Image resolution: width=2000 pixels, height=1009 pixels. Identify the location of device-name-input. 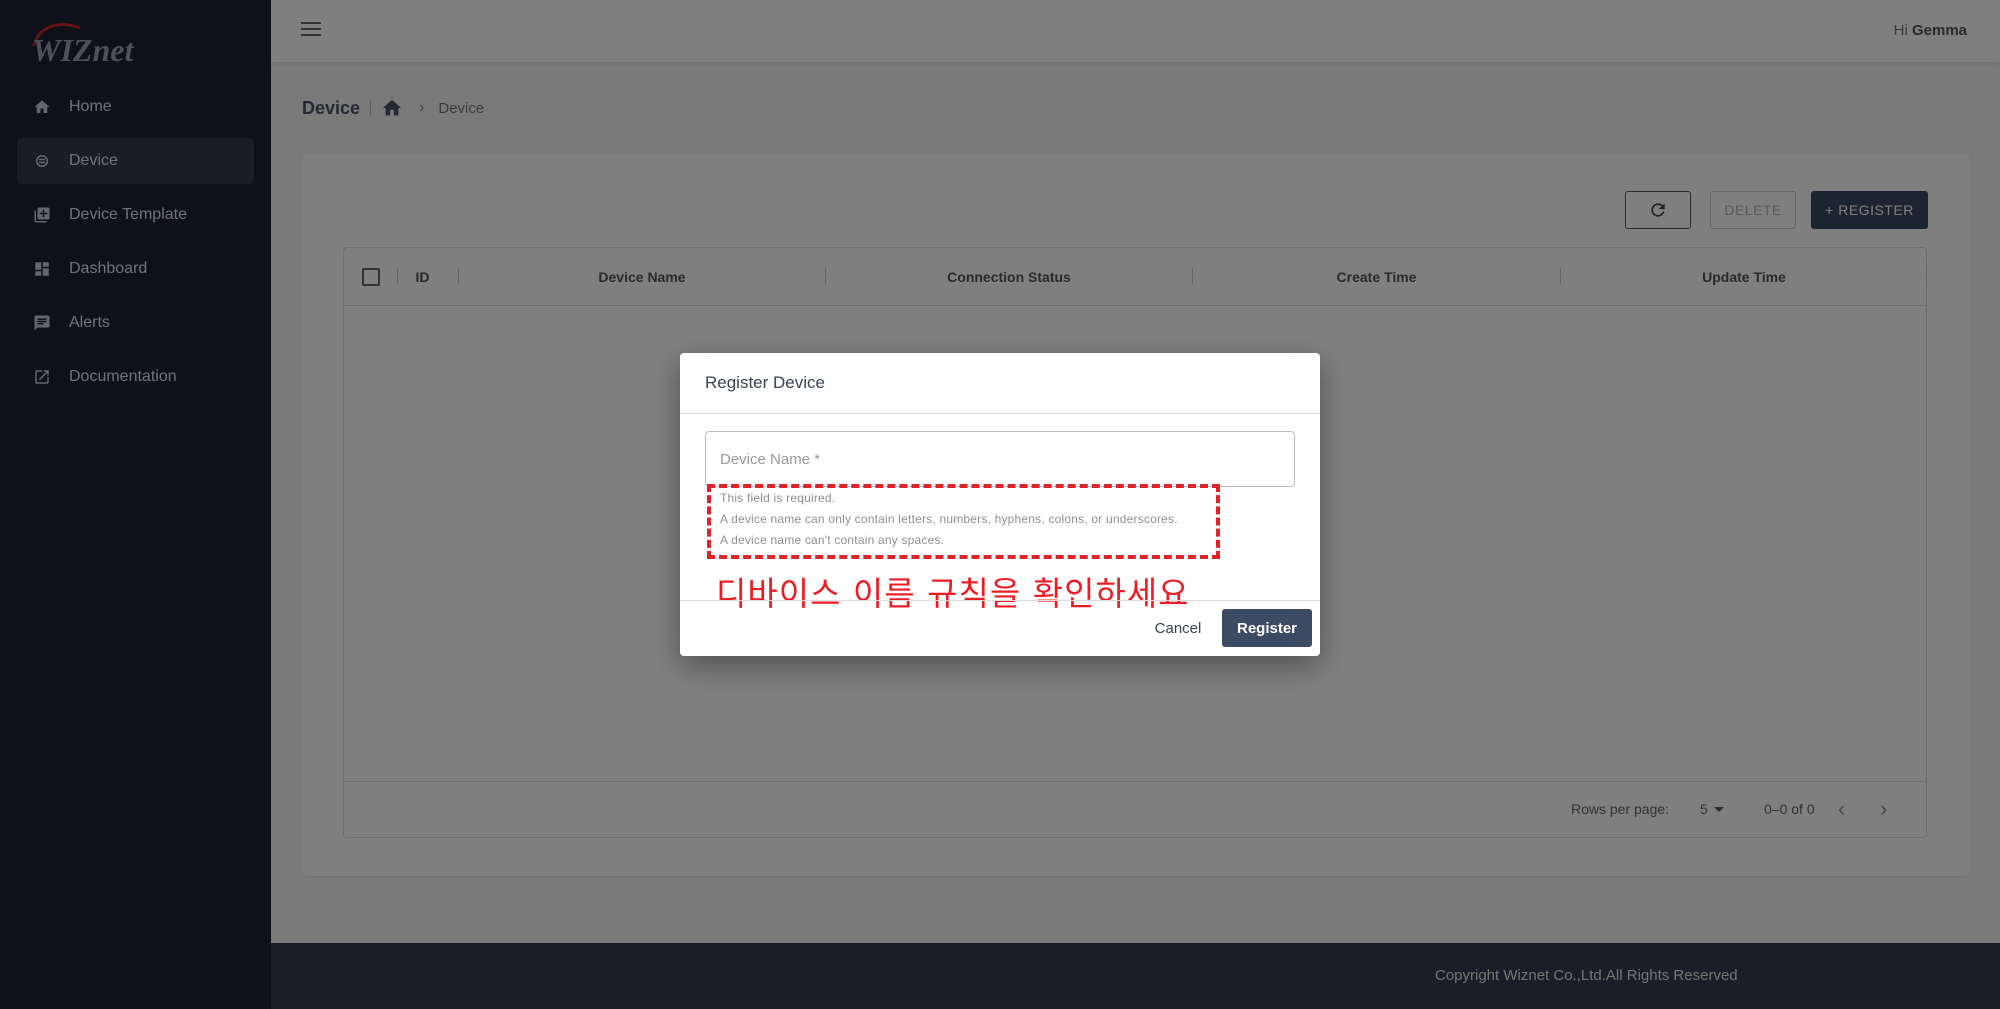
(1000, 459).